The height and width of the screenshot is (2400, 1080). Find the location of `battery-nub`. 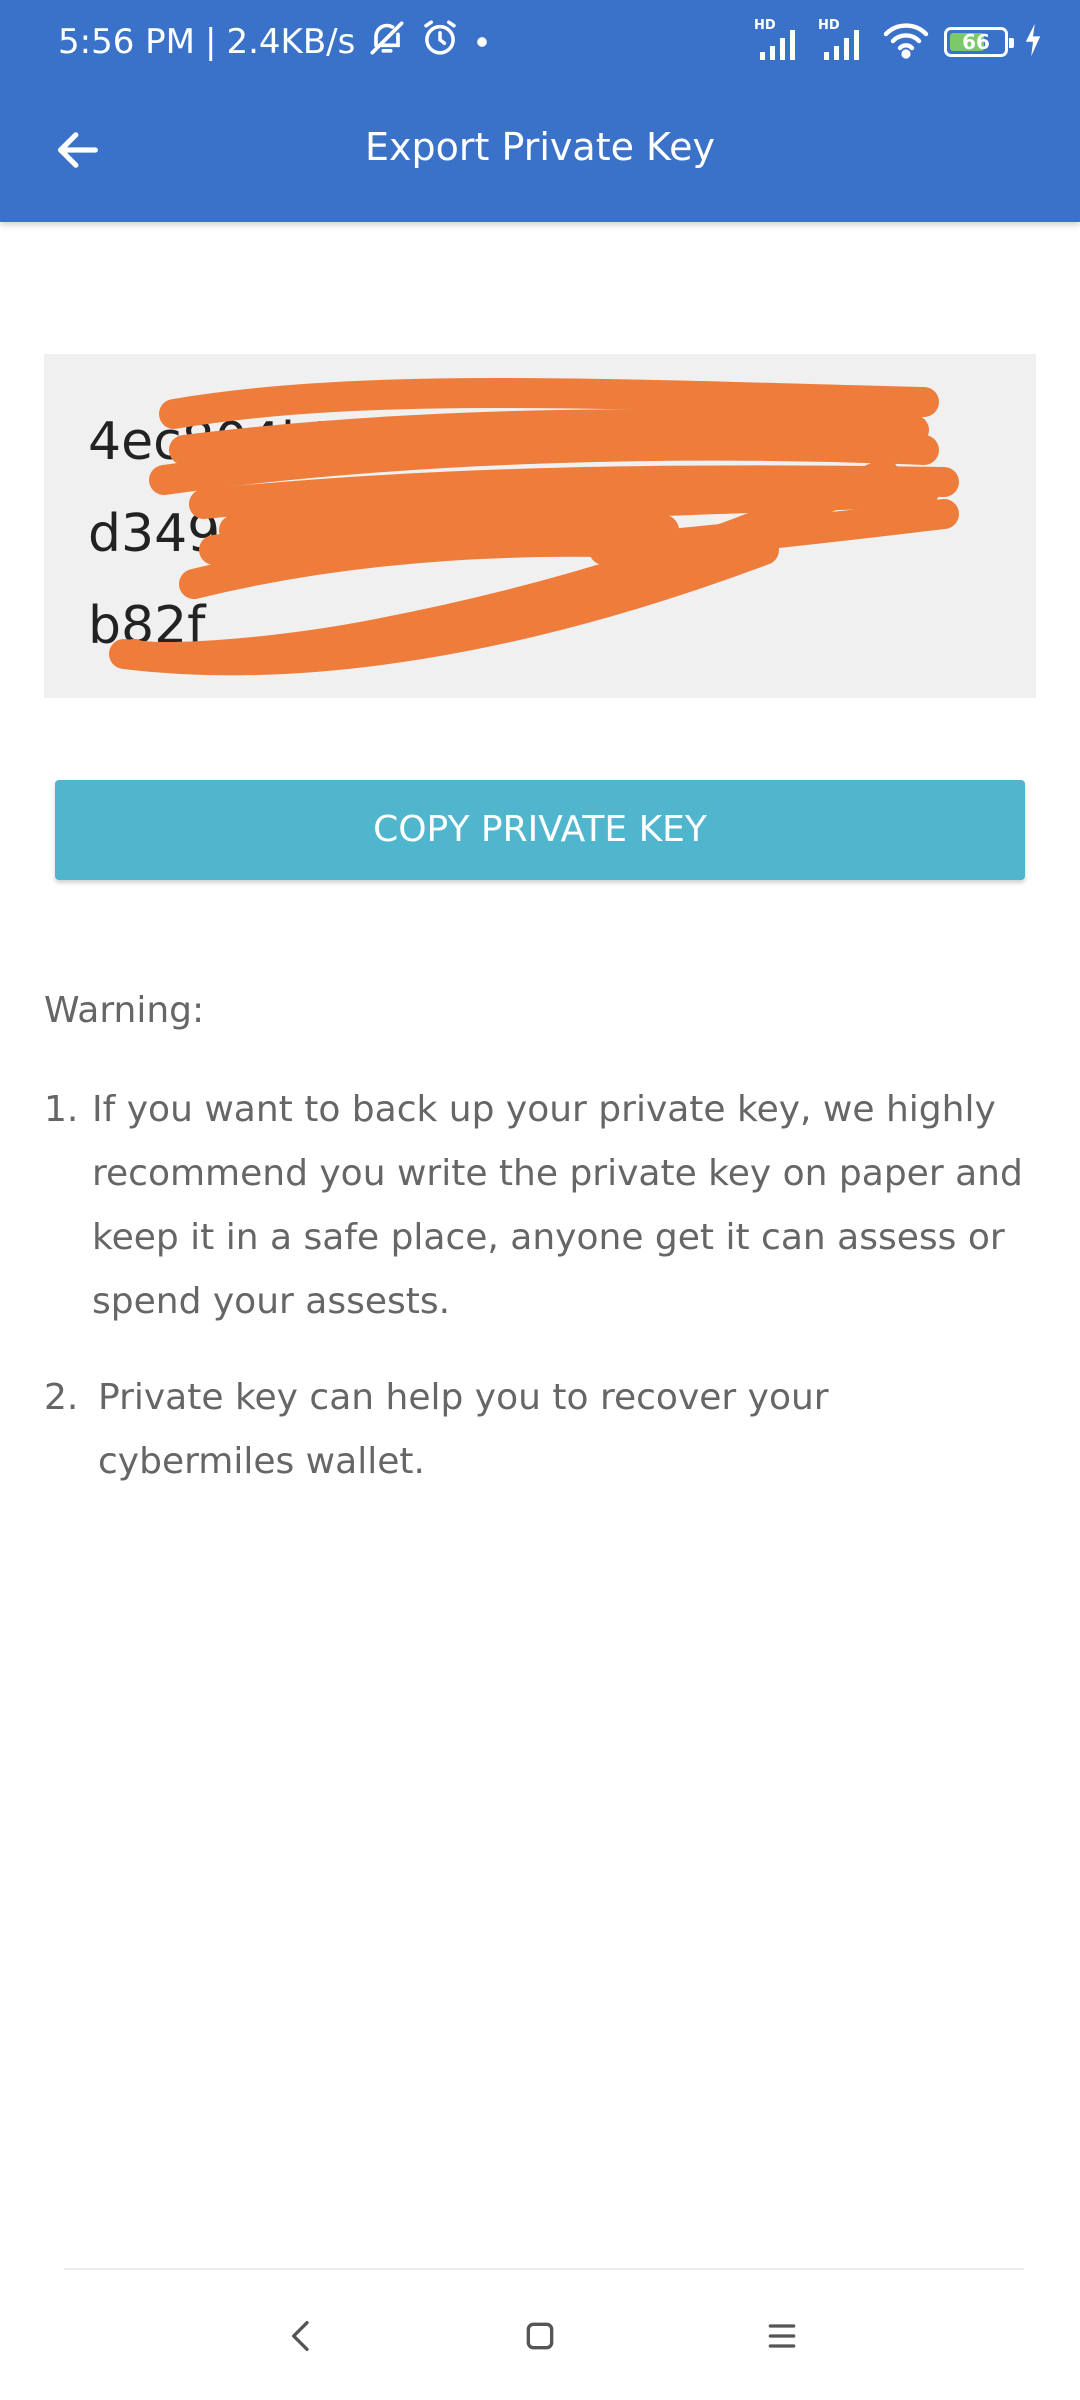

battery-nub is located at coordinates (1011, 43).